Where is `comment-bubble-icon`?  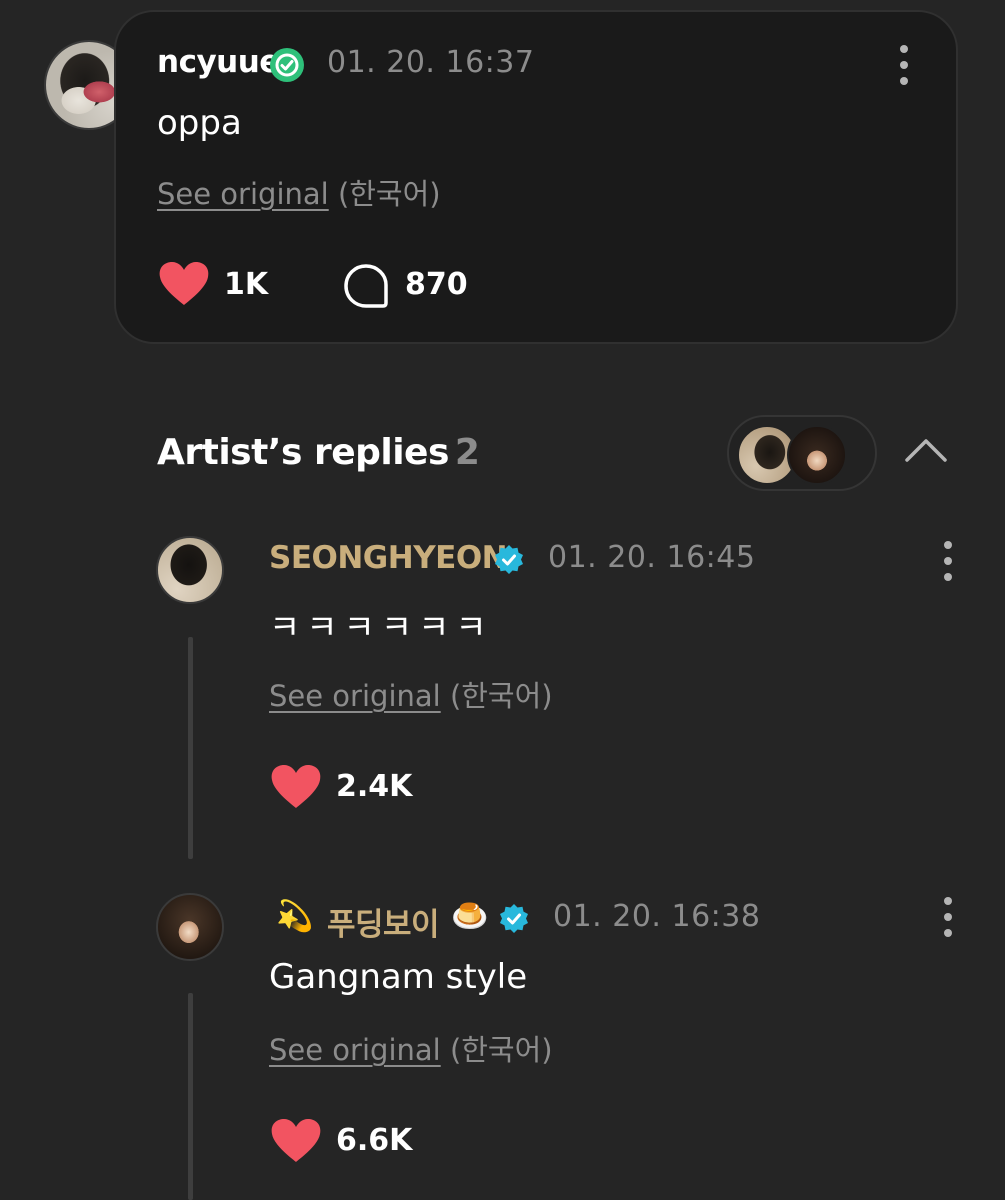 comment-bubble-icon is located at coordinates (366, 288).